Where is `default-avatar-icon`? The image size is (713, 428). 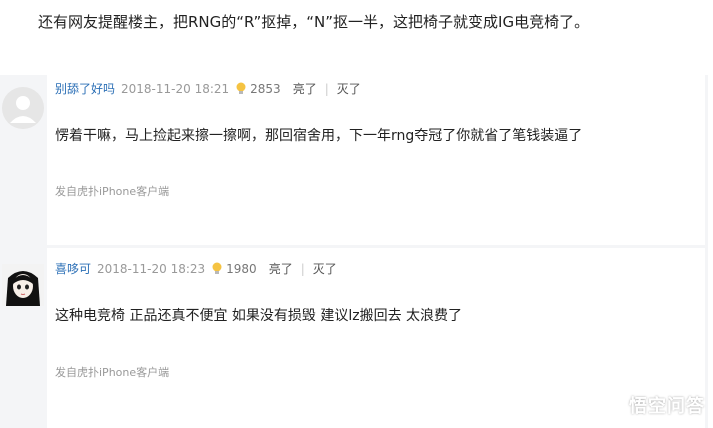
default-avatar-icon is located at coordinates (23, 108).